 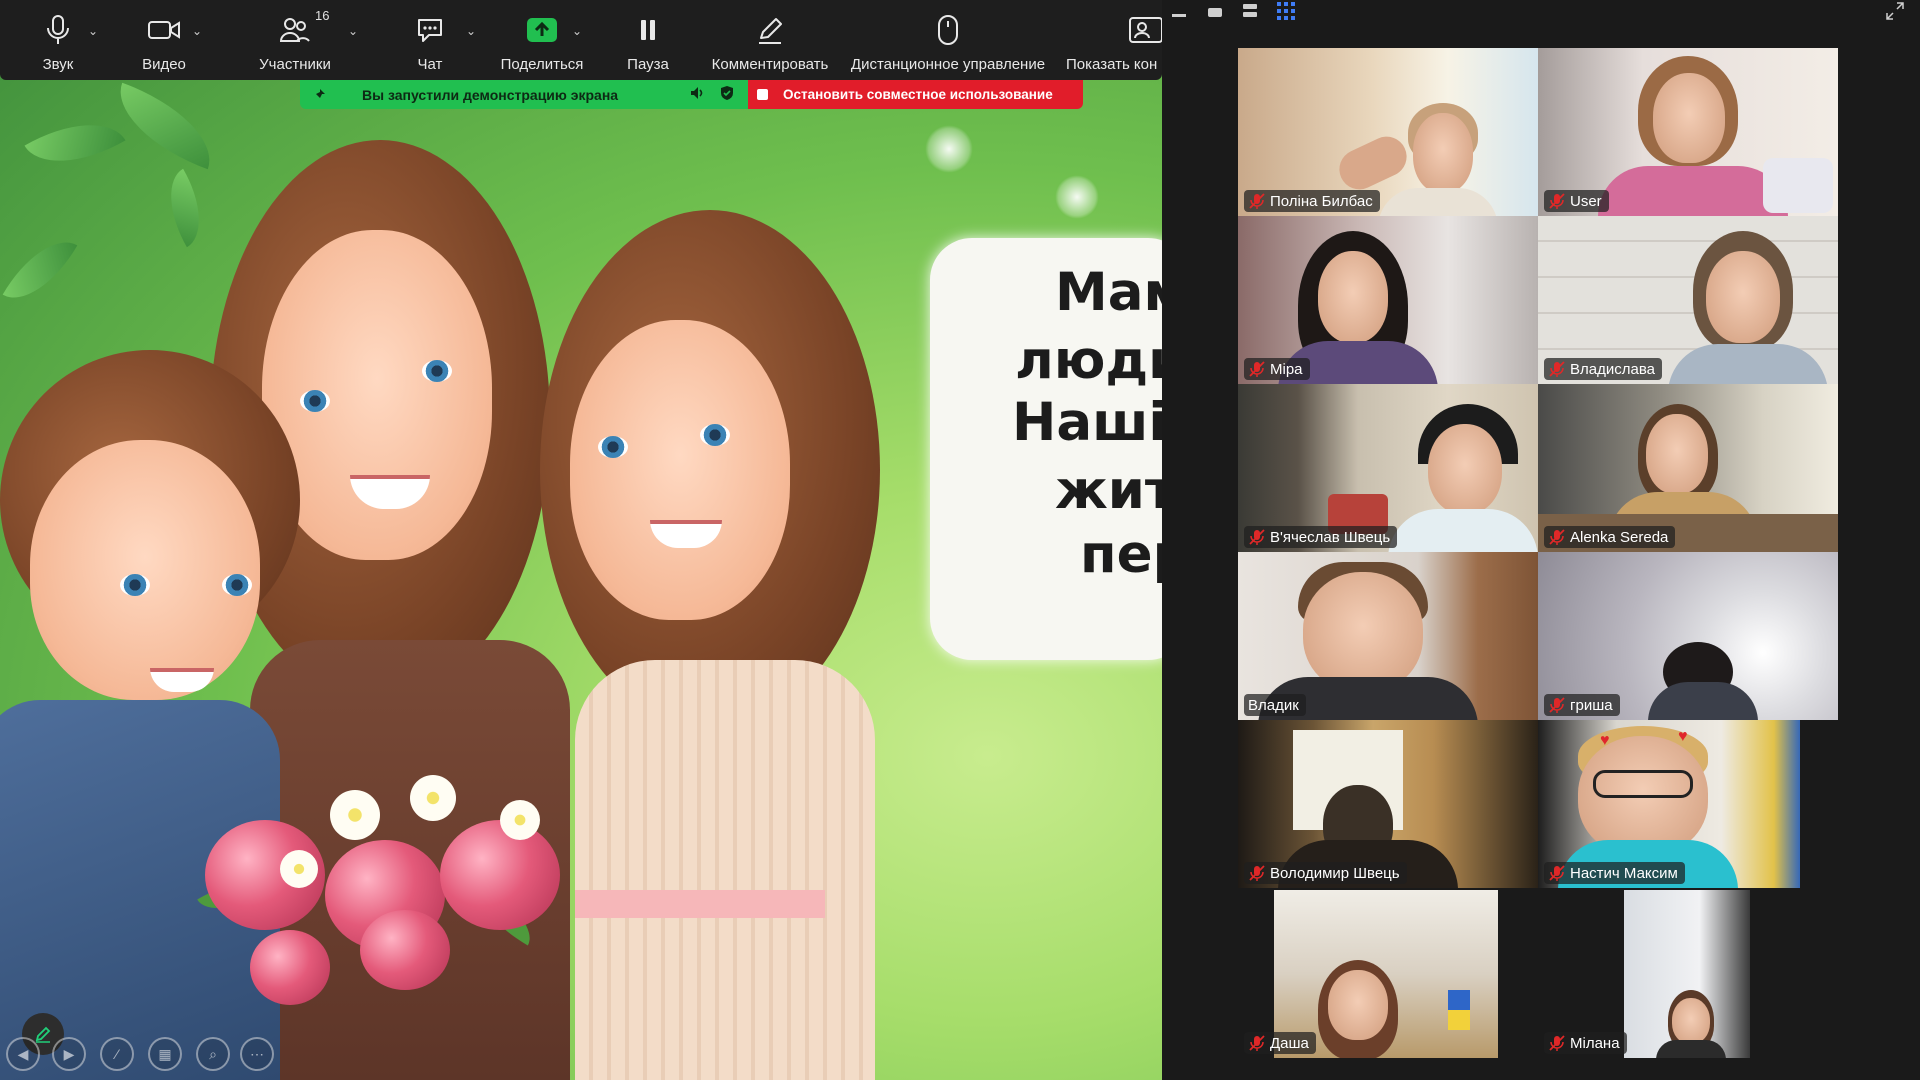 What do you see at coordinates (43, 1034) in the screenshot?
I see `pen-icon` at bounding box center [43, 1034].